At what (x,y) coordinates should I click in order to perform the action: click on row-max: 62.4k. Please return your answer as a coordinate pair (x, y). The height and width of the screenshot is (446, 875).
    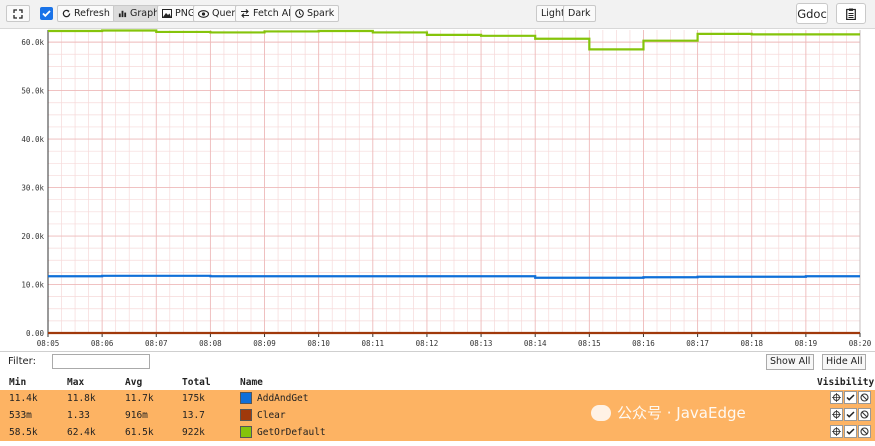
    Looking at the image, I should click on (81, 432).